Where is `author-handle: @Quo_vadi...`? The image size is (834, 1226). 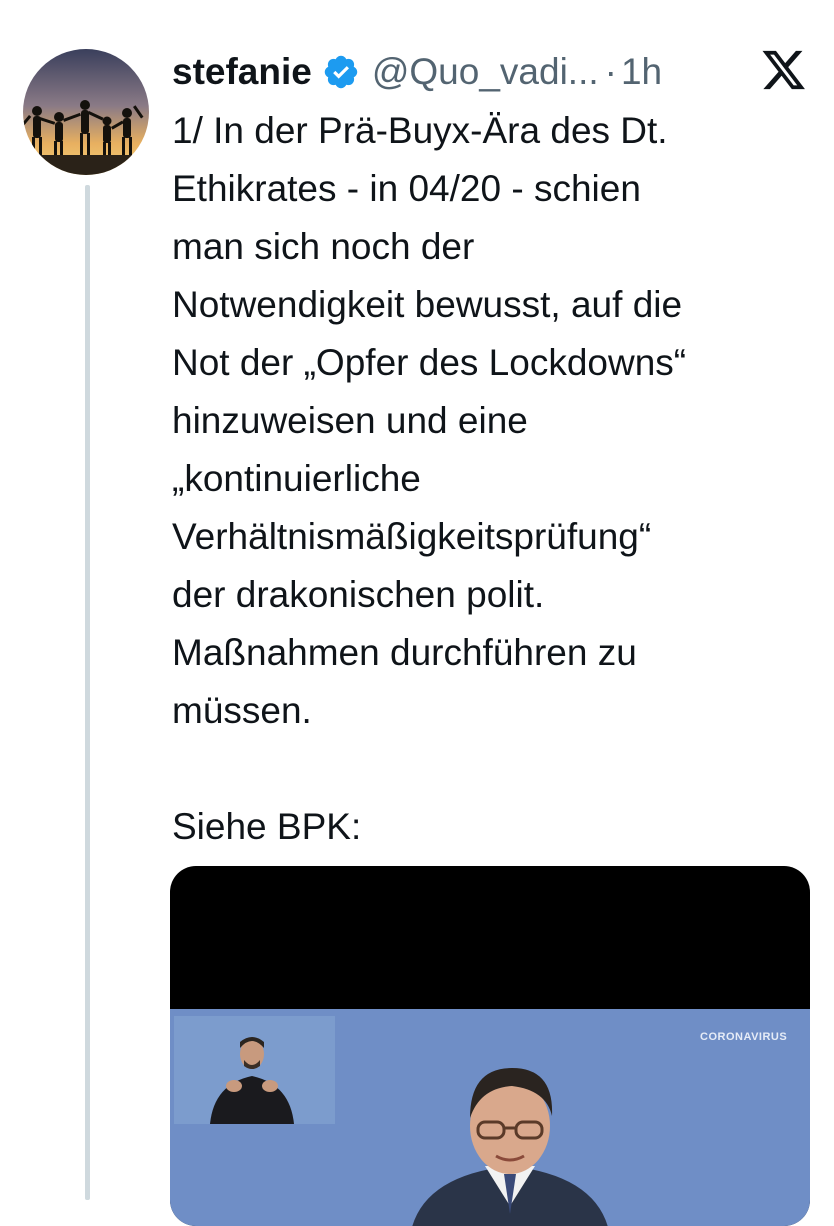
author-handle: @Quo_vadi... is located at coordinates (485, 72).